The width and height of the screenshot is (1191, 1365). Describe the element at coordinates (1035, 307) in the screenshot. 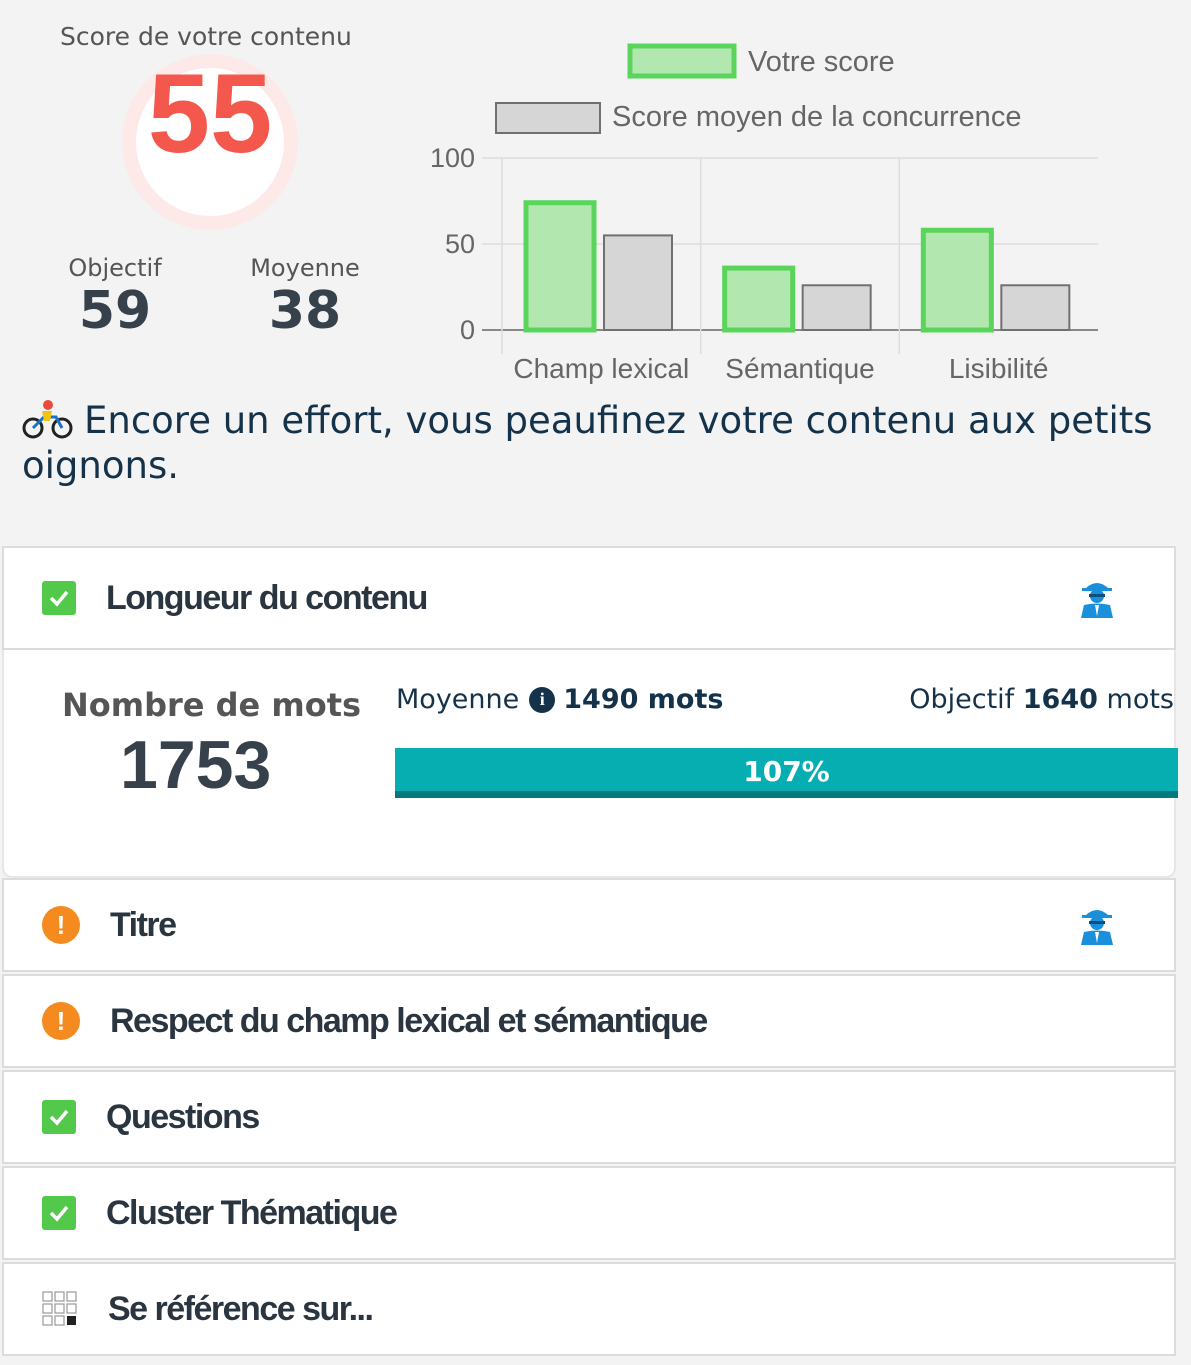

I see `bar-lisibilité-1` at that location.